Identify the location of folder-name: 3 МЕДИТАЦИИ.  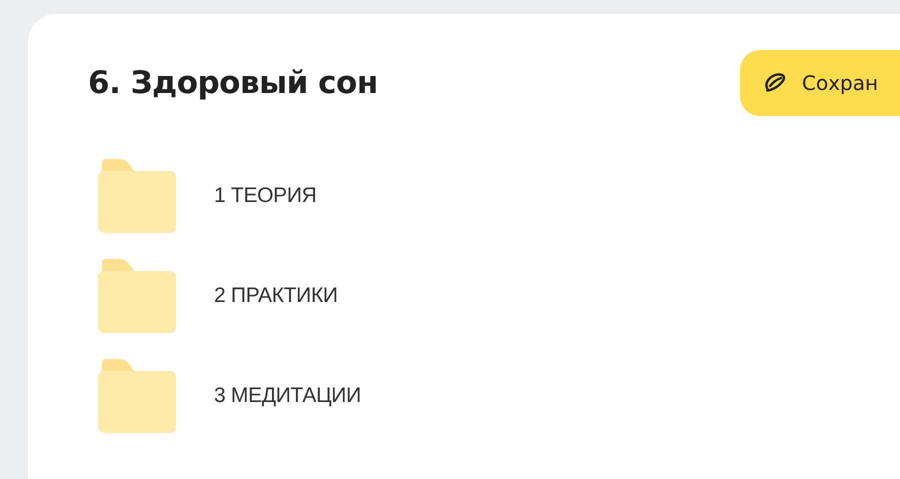
(287, 396).